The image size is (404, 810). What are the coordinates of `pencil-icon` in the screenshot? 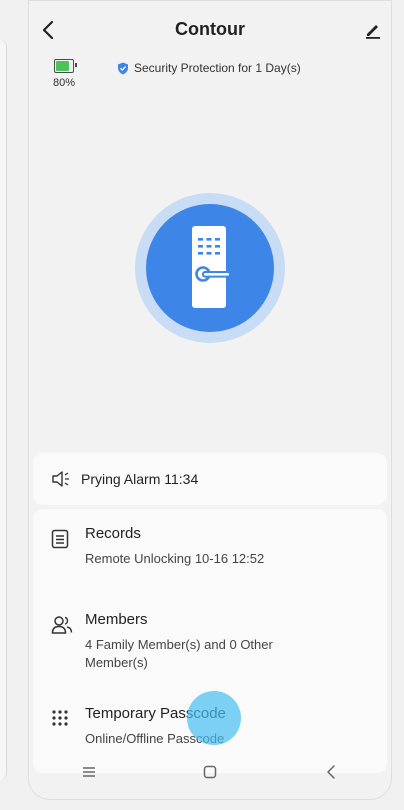 It's located at (373, 32).